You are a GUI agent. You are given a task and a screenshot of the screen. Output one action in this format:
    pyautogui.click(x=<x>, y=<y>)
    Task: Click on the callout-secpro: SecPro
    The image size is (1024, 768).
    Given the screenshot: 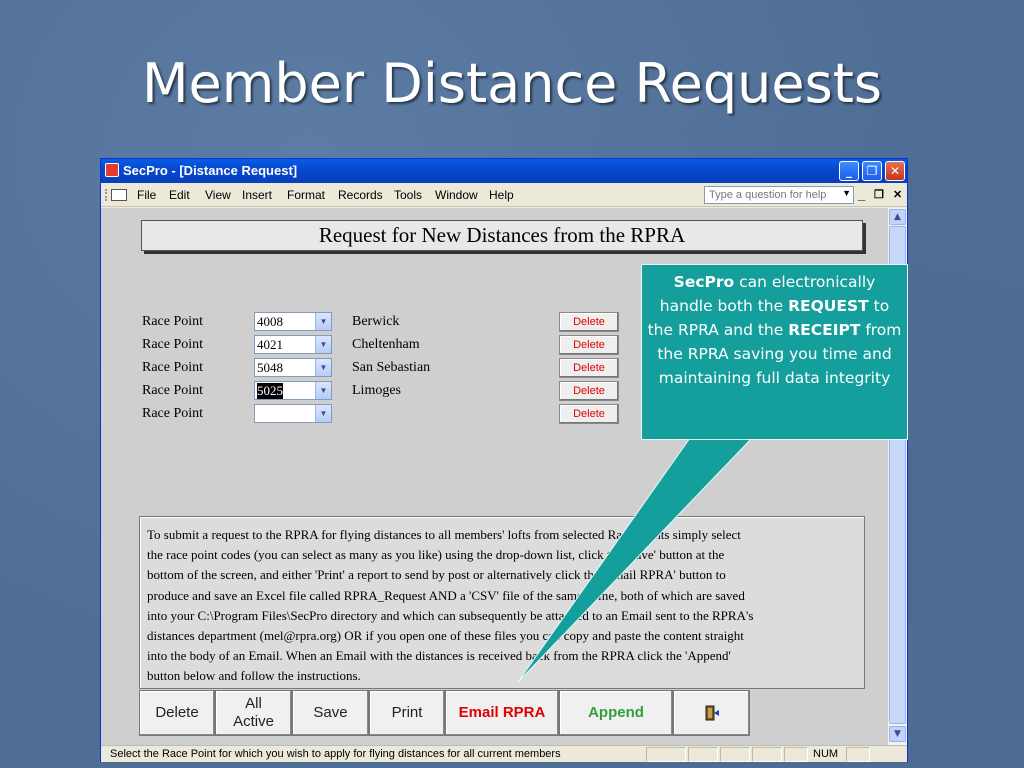 What is the action you would take?
    pyautogui.click(x=704, y=282)
    